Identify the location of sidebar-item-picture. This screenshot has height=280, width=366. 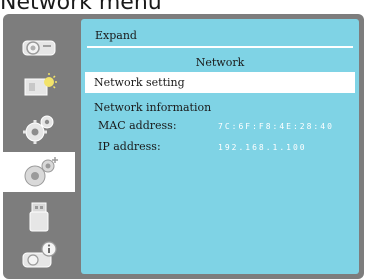
(39, 86).